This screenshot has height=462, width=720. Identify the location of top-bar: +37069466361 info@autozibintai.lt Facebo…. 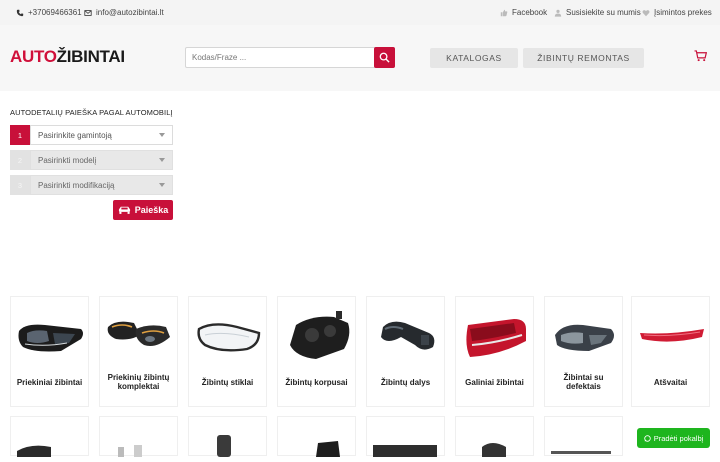
(360, 12).